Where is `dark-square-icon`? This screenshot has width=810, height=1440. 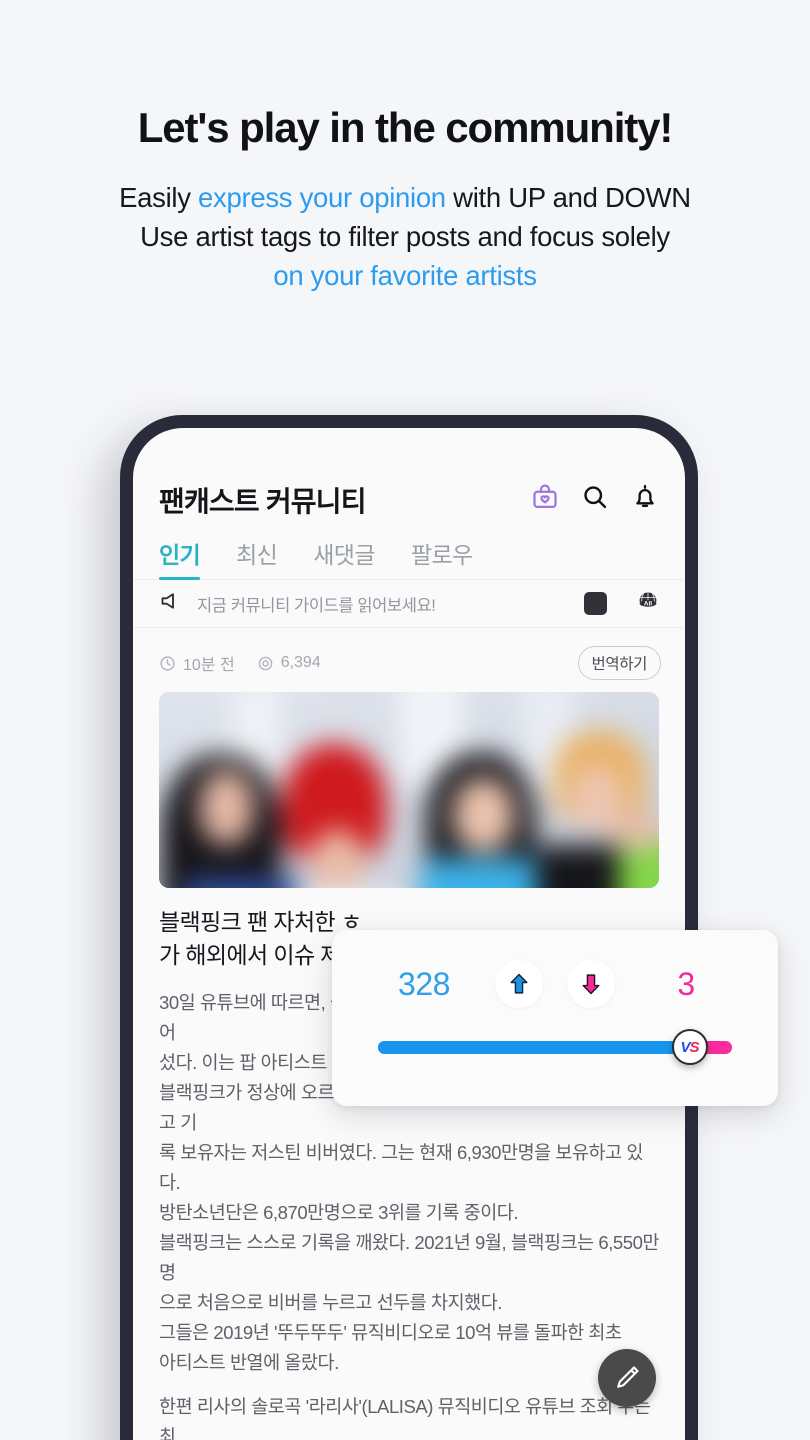
dark-square-icon is located at coordinates (595, 603).